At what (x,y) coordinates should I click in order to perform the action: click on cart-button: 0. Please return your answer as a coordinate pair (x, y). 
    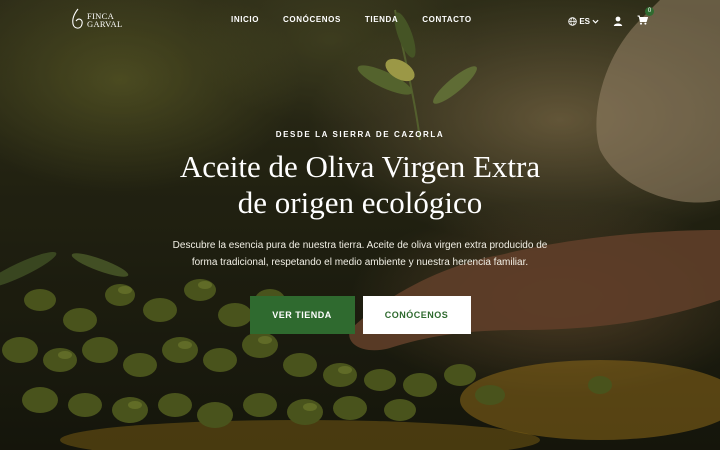
    Looking at the image, I should click on (645, 18).